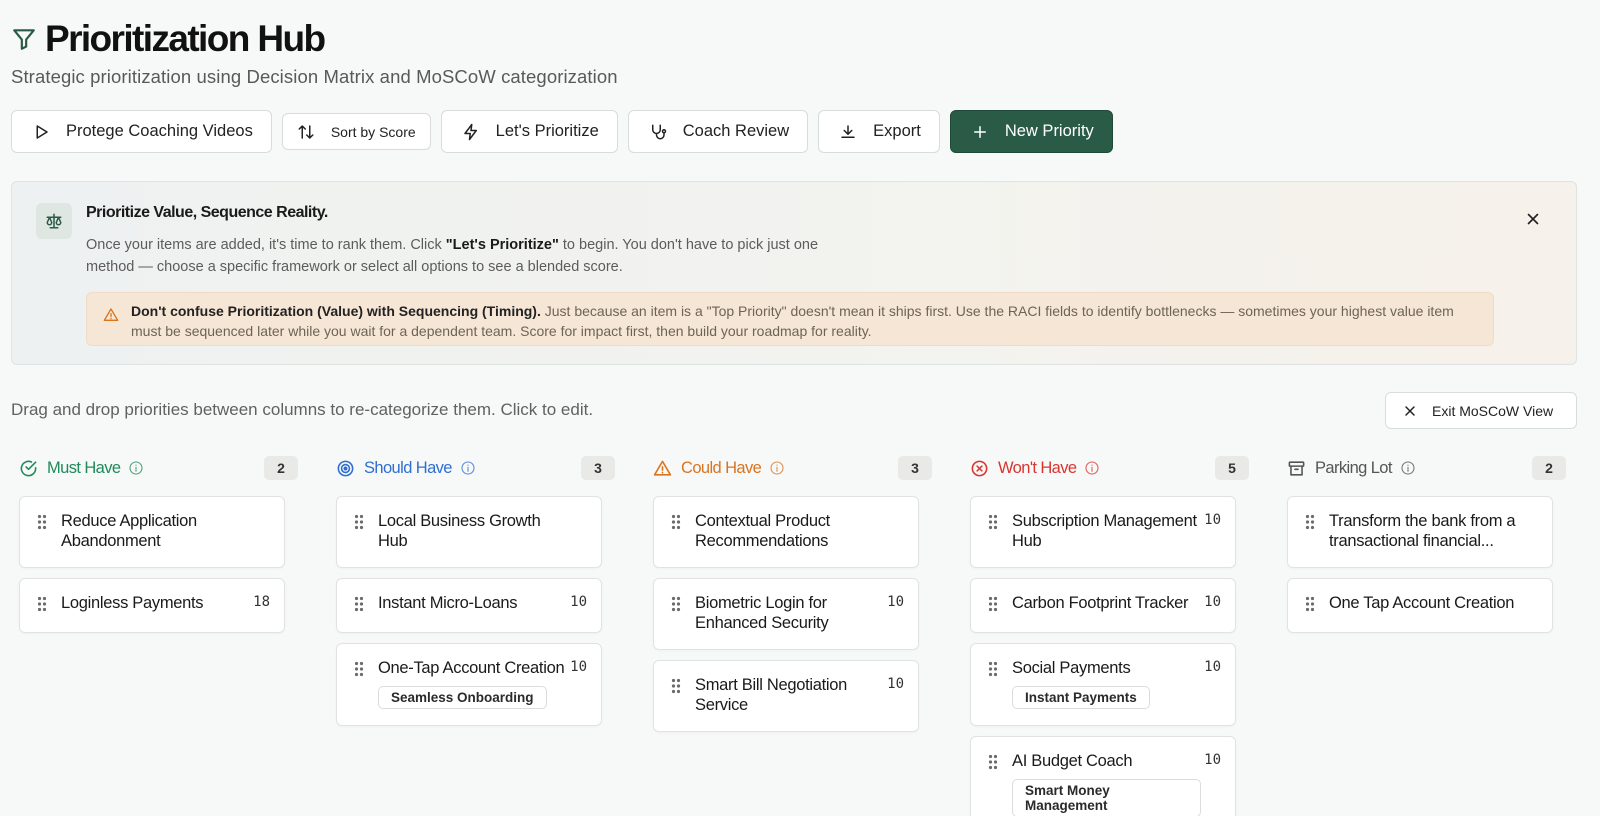  I want to click on card-title: Reduce Application Abandonment, so click(129, 531).